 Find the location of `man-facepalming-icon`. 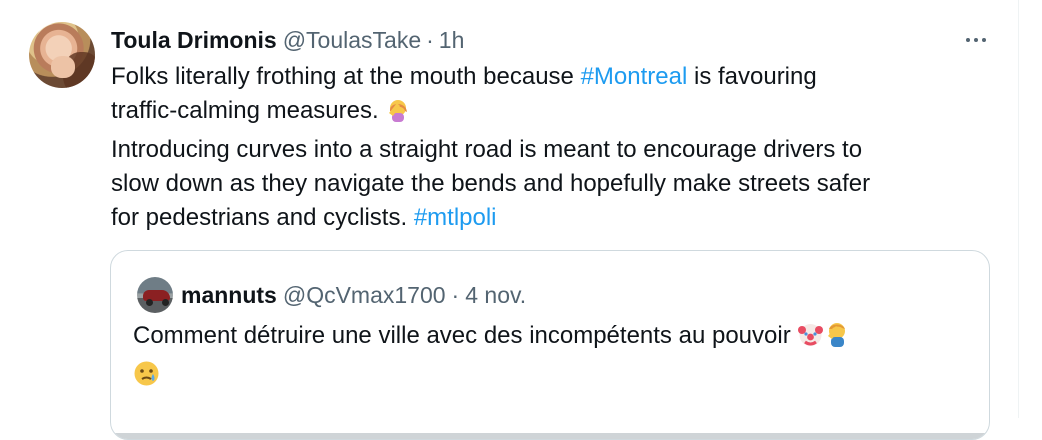

man-facepalming-icon is located at coordinates (837, 339).